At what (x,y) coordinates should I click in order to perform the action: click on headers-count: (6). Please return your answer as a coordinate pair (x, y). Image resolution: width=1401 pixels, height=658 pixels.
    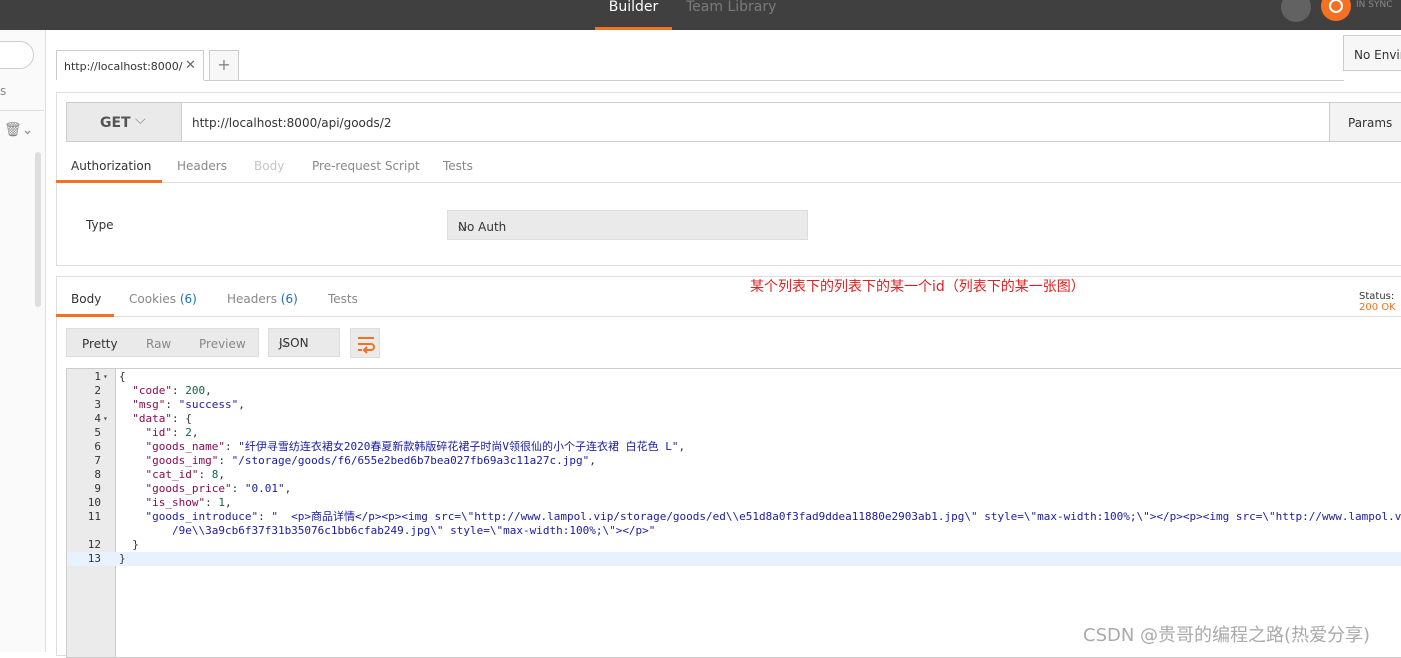
    Looking at the image, I should click on (289, 299).